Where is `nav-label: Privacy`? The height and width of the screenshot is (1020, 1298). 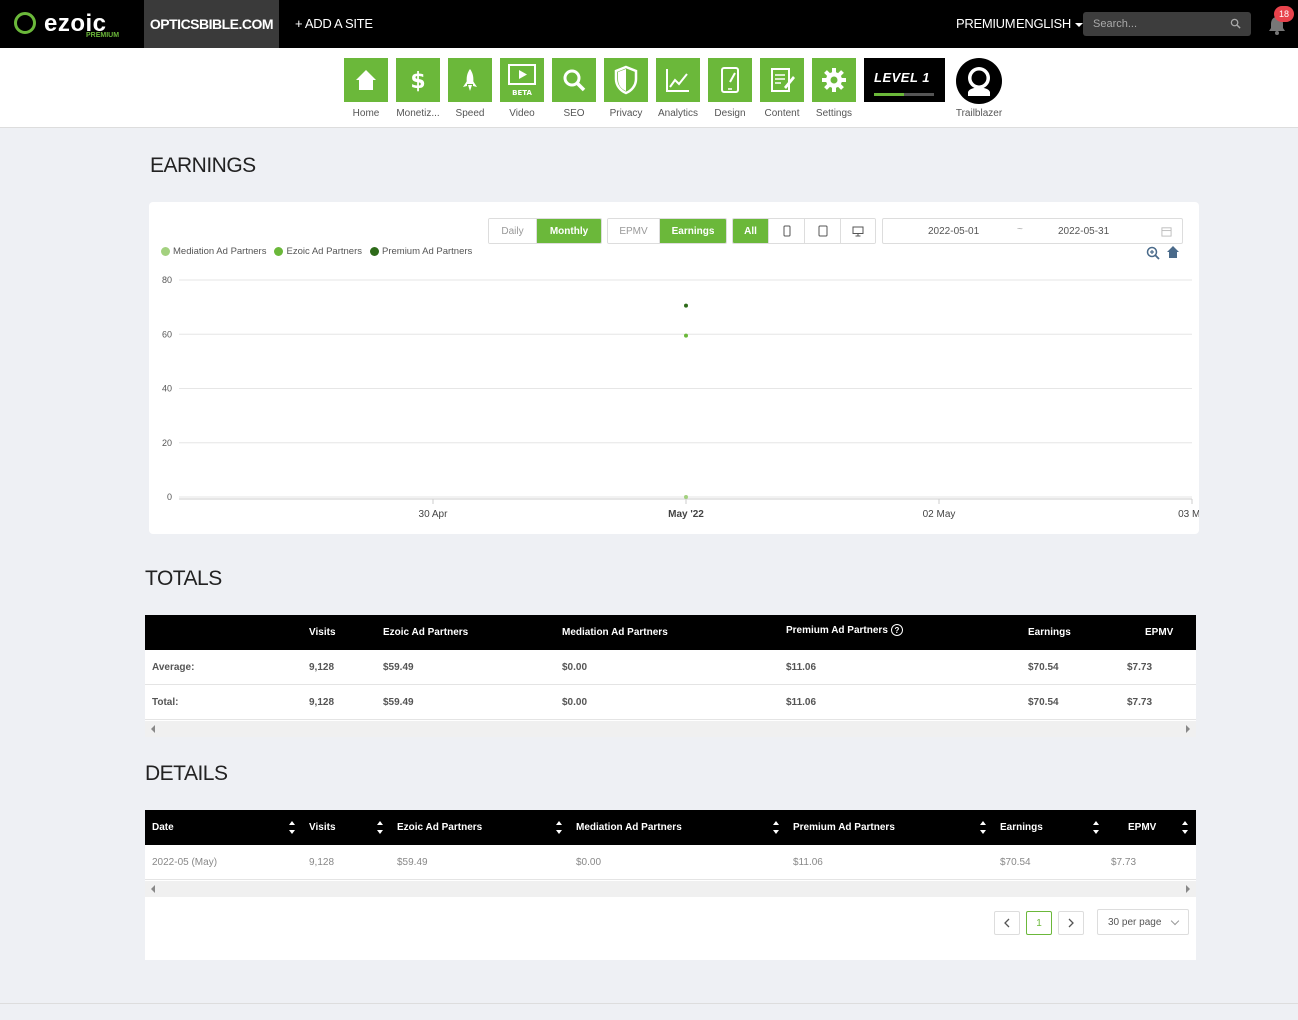 nav-label: Privacy is located at coordinates (626, 113).